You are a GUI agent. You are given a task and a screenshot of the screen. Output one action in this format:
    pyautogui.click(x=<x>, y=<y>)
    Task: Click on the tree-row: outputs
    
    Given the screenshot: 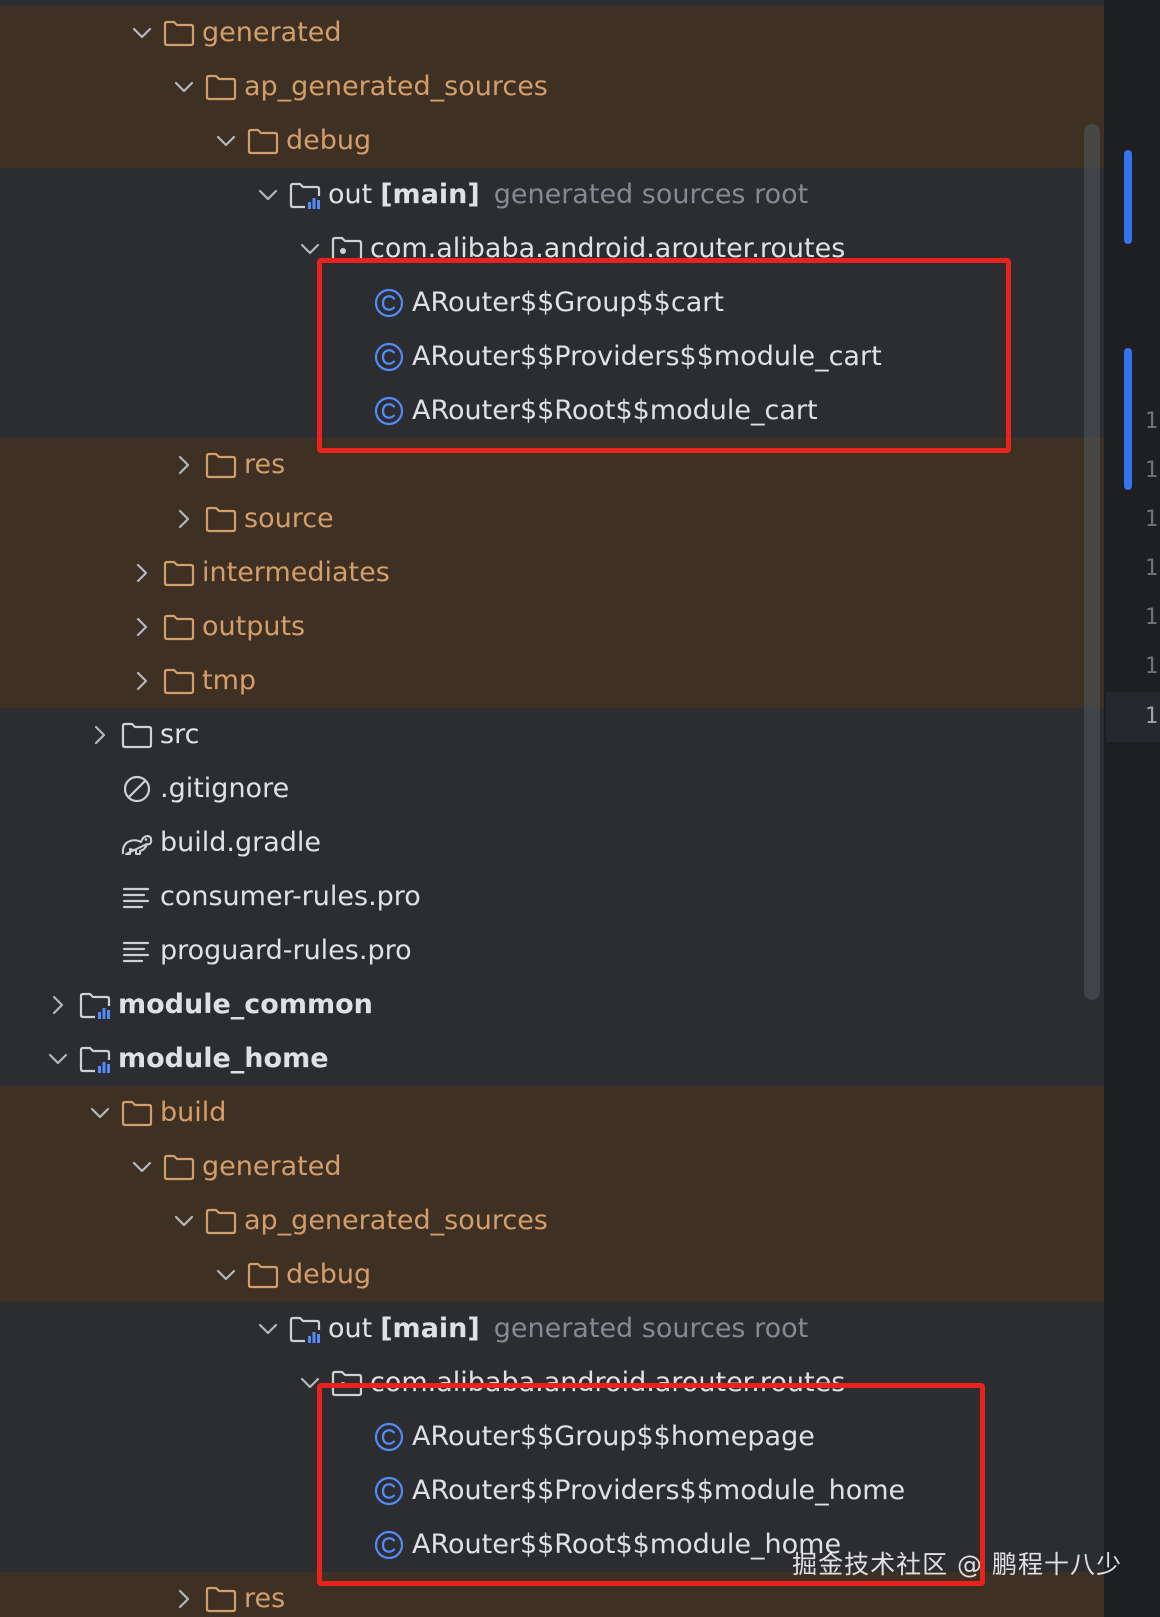 What is the action you would take?
    pyautogui.click(x=552, y=627)
    